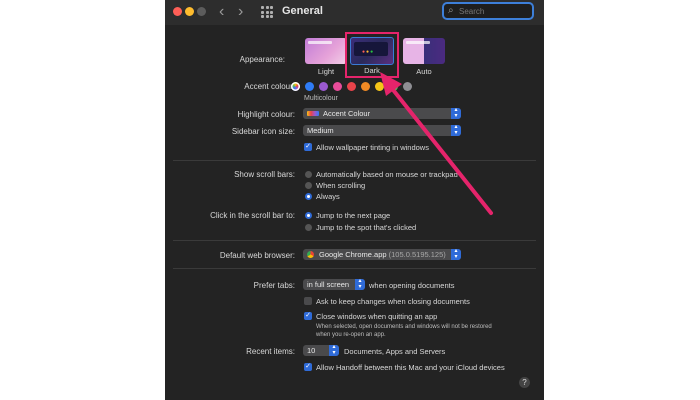  Describe the element at coordinates (440, 149) in the screenshot. I see `annotation-arrow-shaft` at that location.